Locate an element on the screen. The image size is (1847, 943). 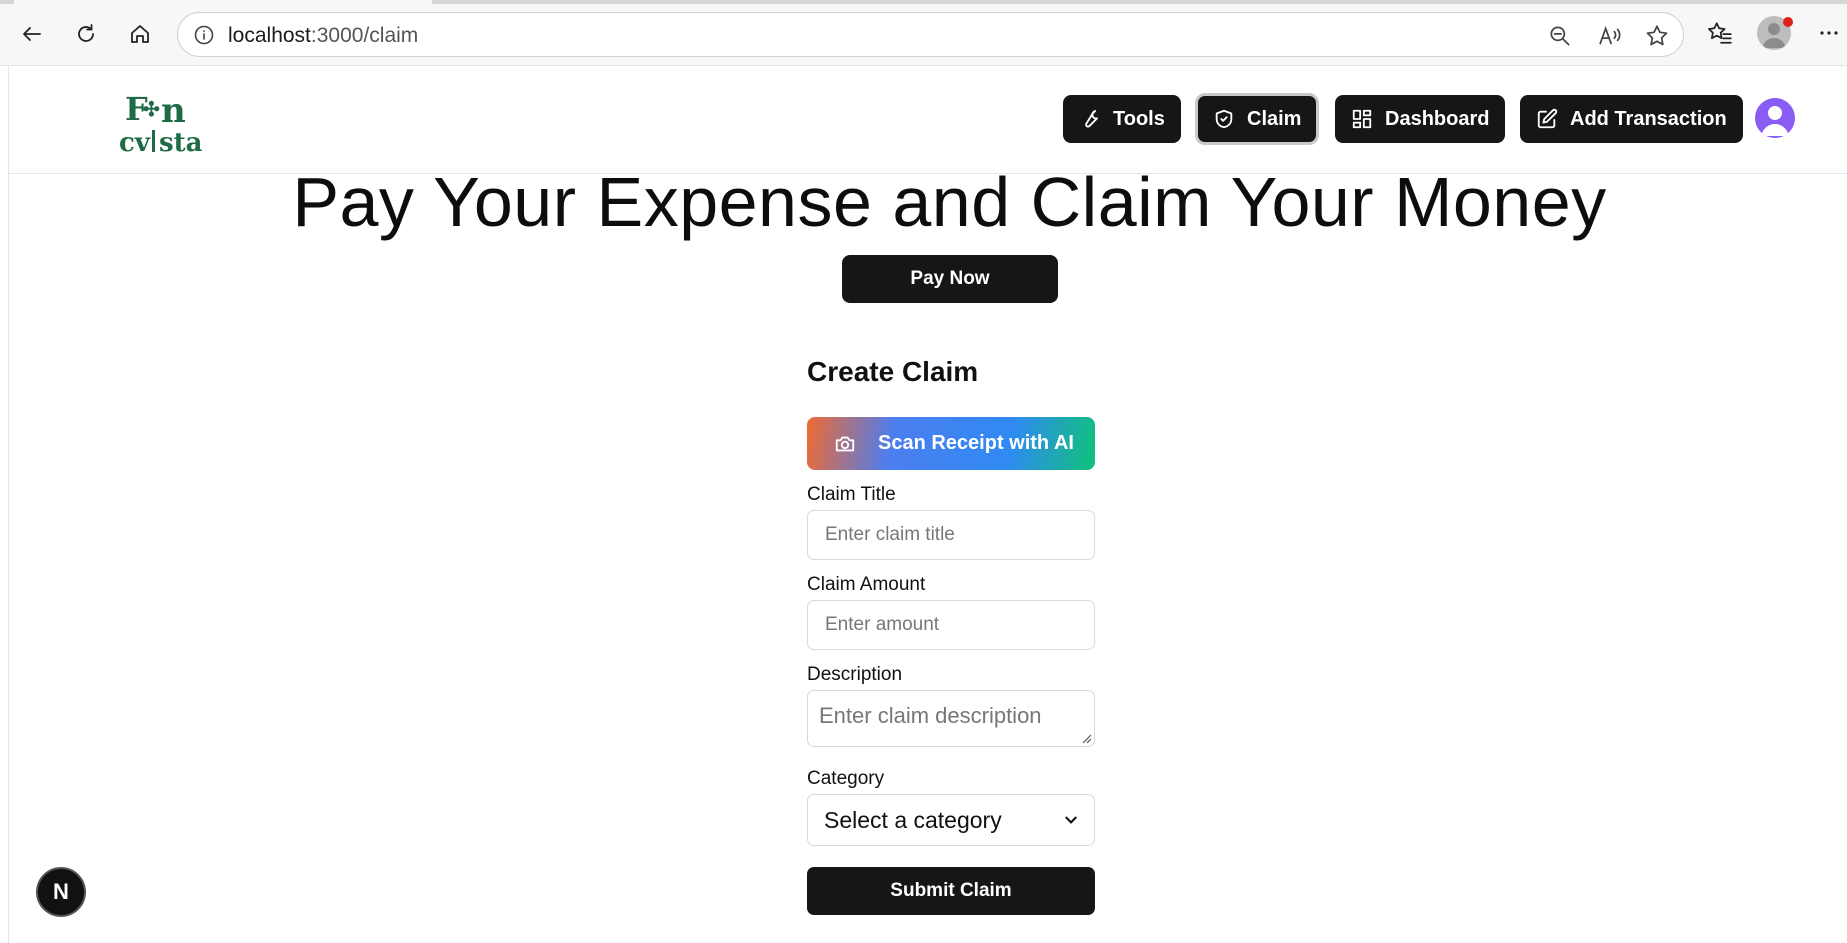
pay-now-button: Pay Now is located at coordinates (950, 279).